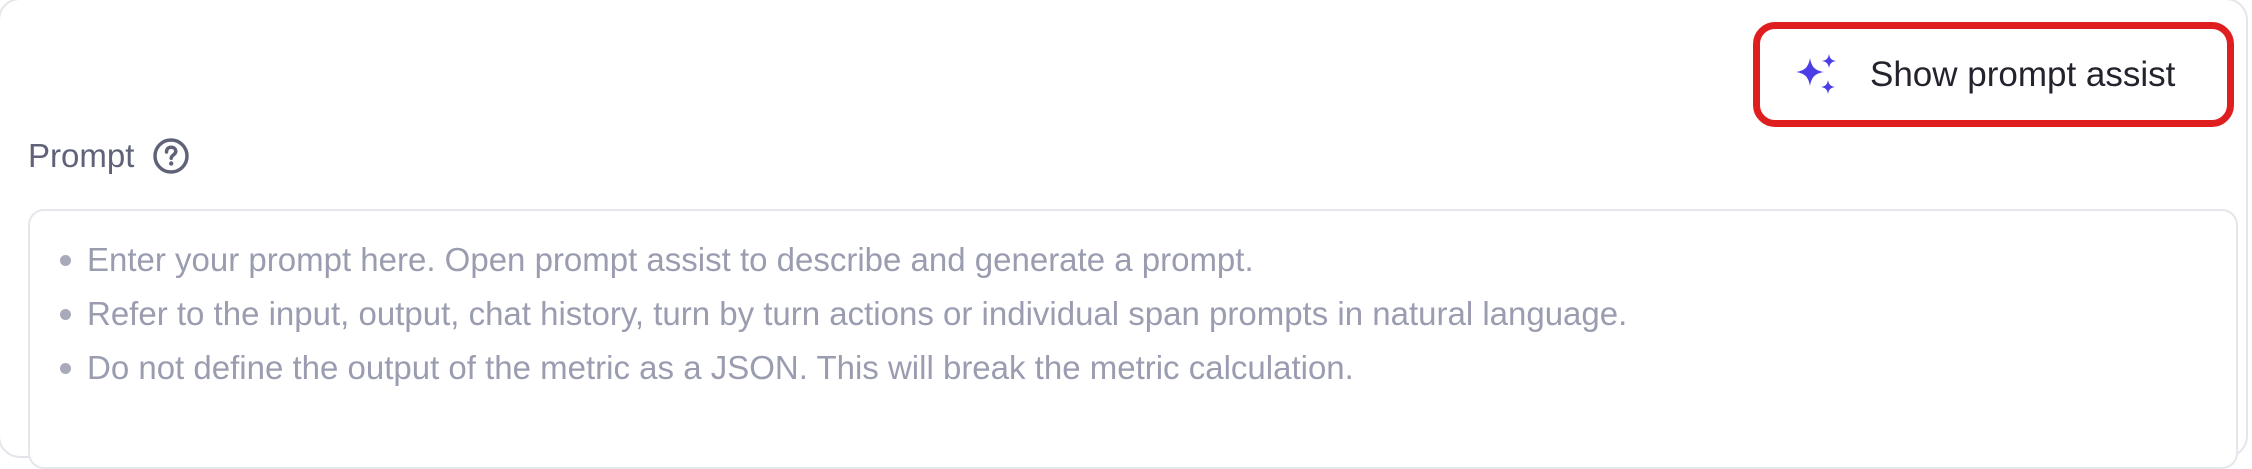 The image size is (2252, 469). Describe the element at coordinates (81, 155) in the screenshot. I see `prompt-label: Prompt` at that location.